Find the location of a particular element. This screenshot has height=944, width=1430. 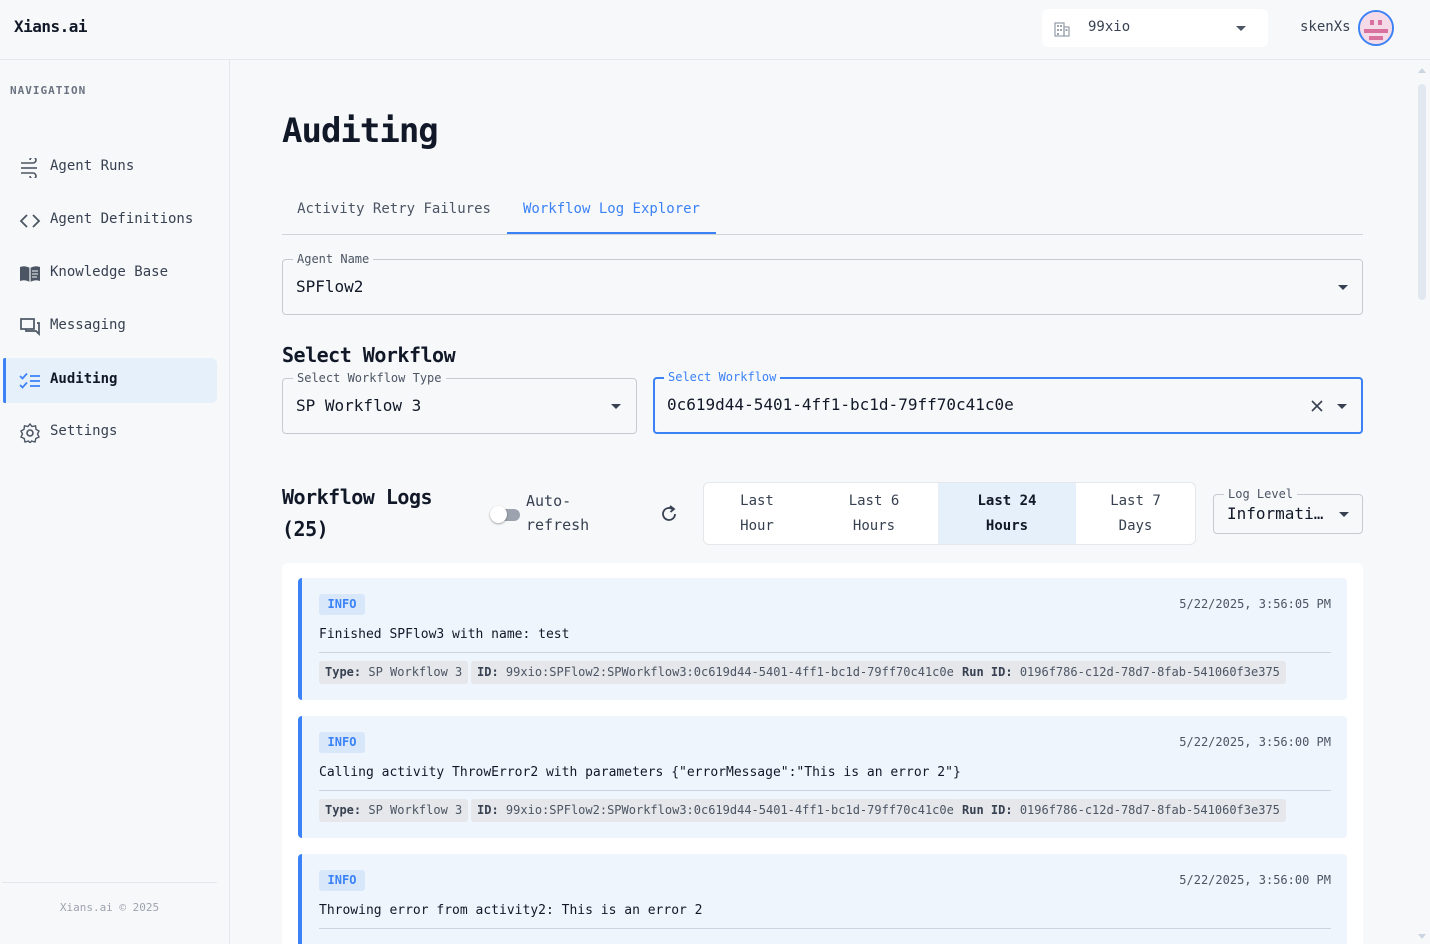

time-range-last-7-days: Last 7 Days is located at coordinates (1135, 513).